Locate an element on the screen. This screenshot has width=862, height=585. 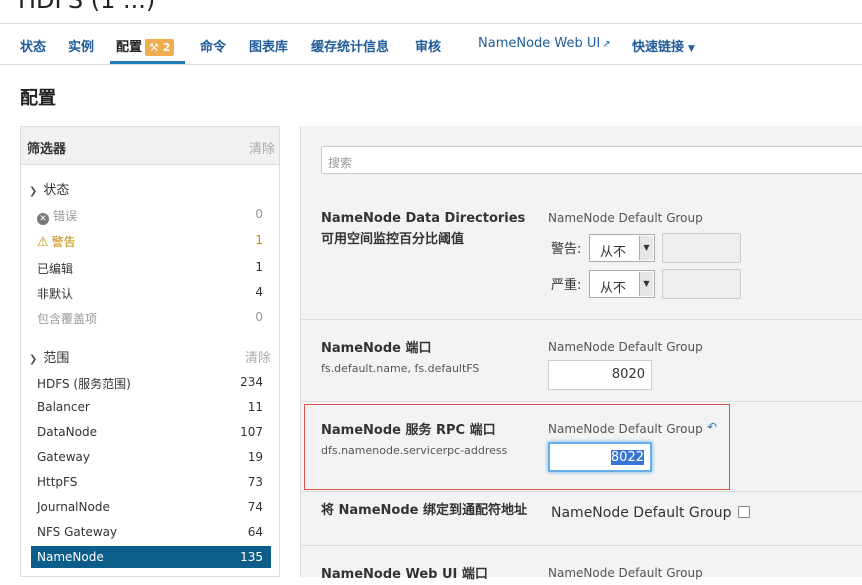
filter-status-edited: 已编辑 1 is located at coordinates (151, 267).